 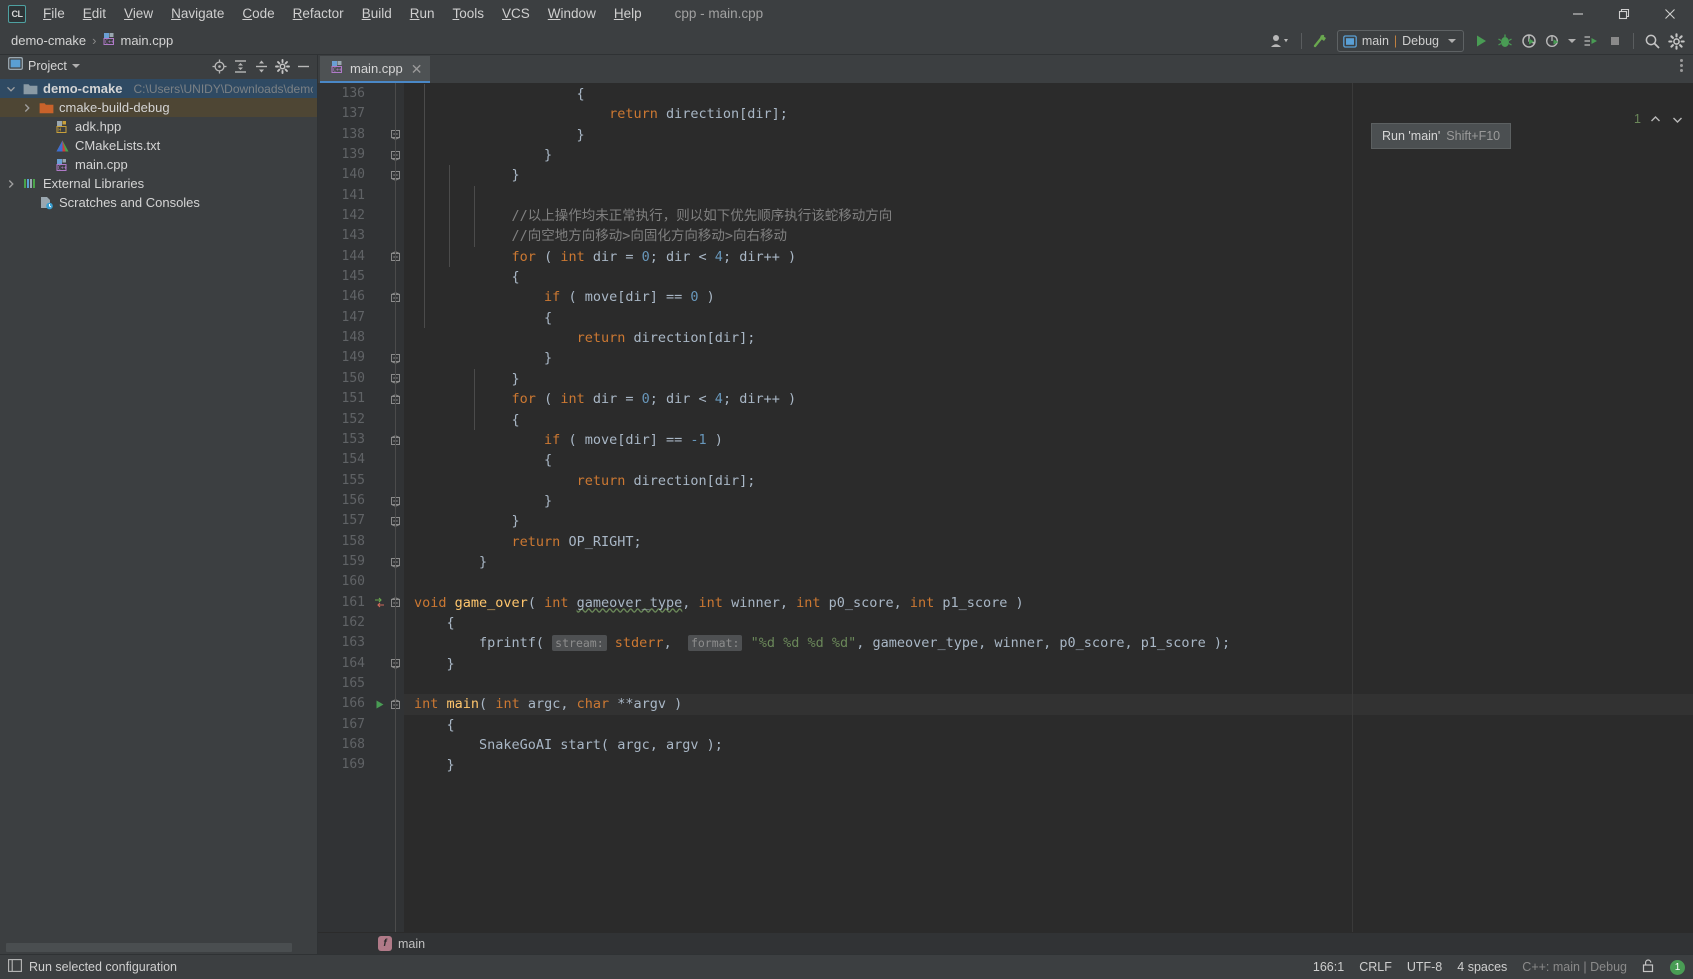 I want to click on menu-run: Run, so click(x=422, y=13).